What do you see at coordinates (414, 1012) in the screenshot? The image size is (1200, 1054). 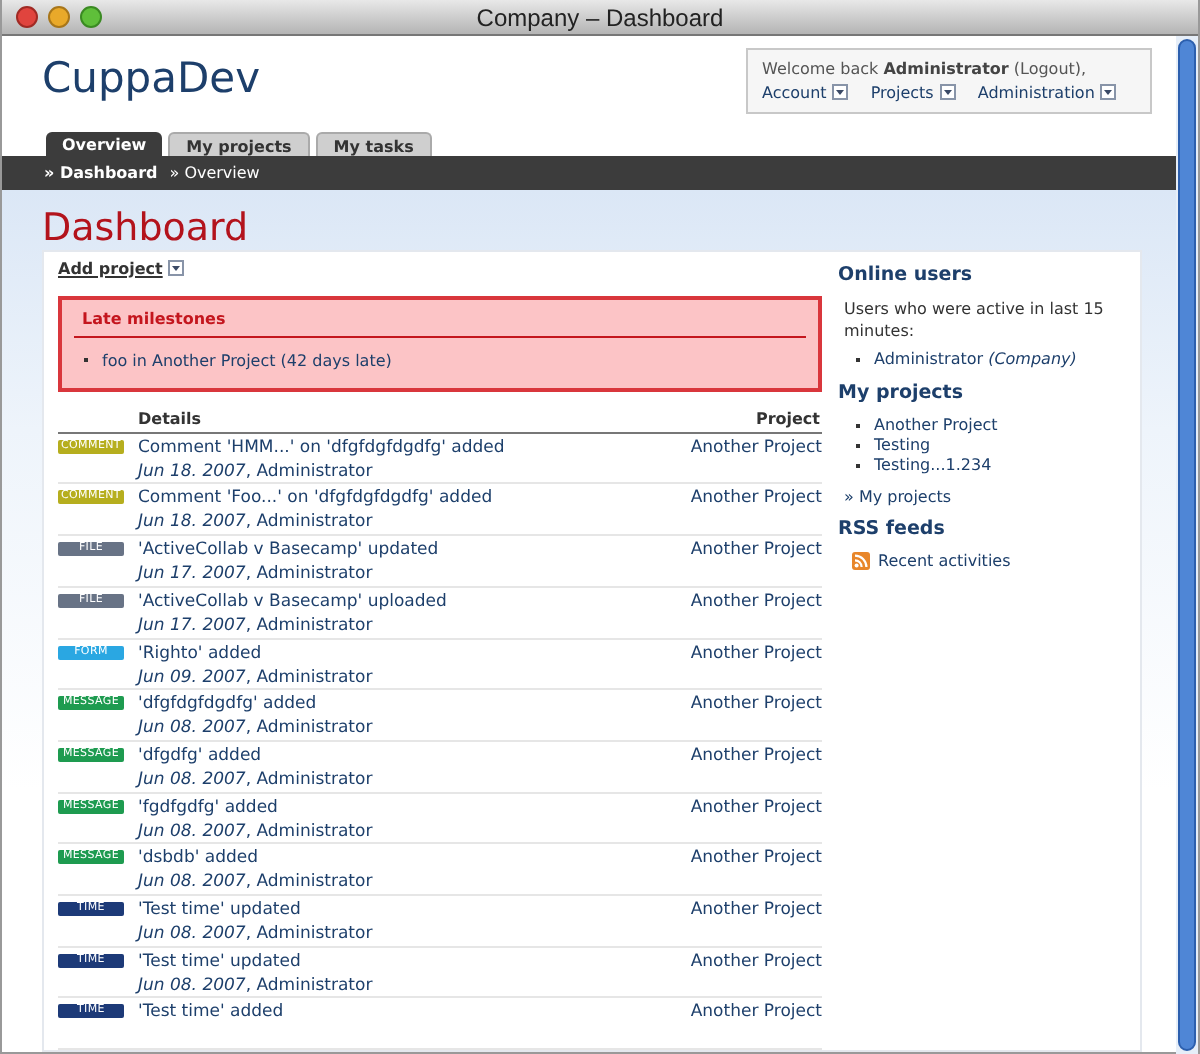 I see `activity-title: 'Test time' added` at bounding box center [414, 1012].